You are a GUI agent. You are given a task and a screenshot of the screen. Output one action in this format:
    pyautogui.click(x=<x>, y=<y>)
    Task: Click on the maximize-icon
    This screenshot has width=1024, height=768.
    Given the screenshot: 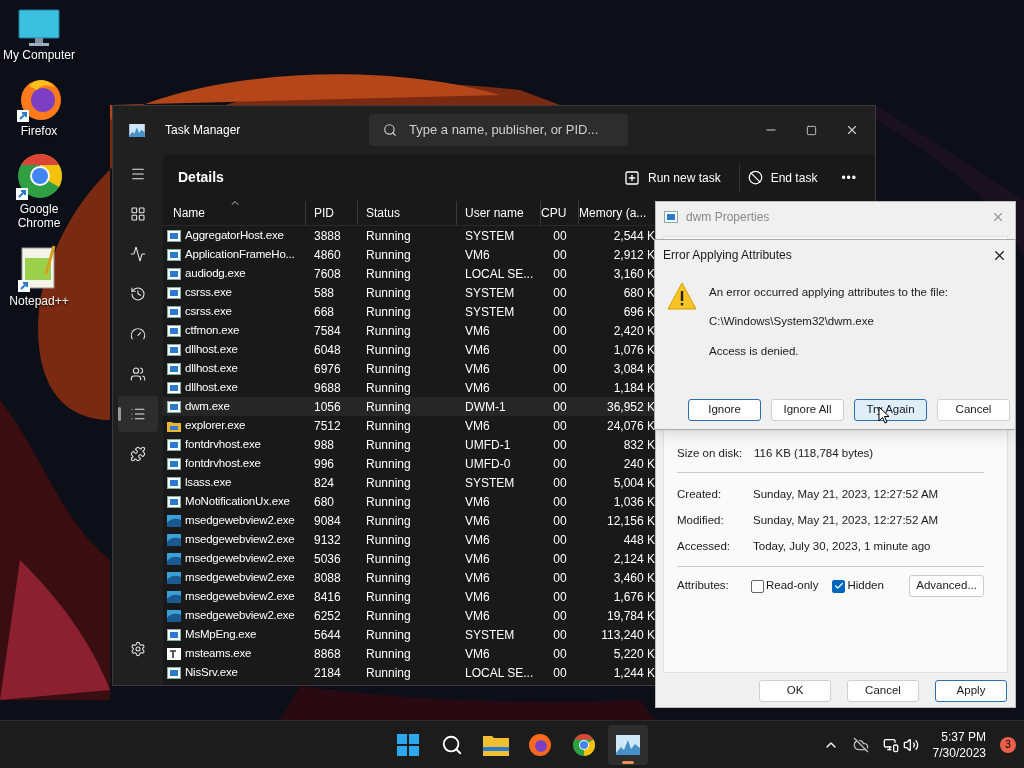 What is the action you would take?
    pyautogui.click(x=811, y=130)
    